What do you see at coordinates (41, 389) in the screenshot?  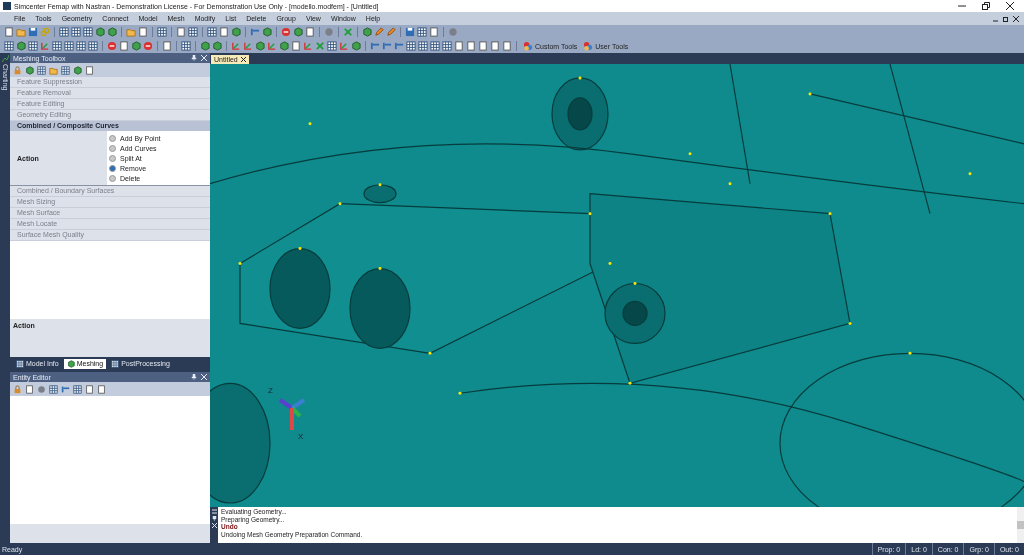 I see `circle-icon` at bounding box center [41, 389].